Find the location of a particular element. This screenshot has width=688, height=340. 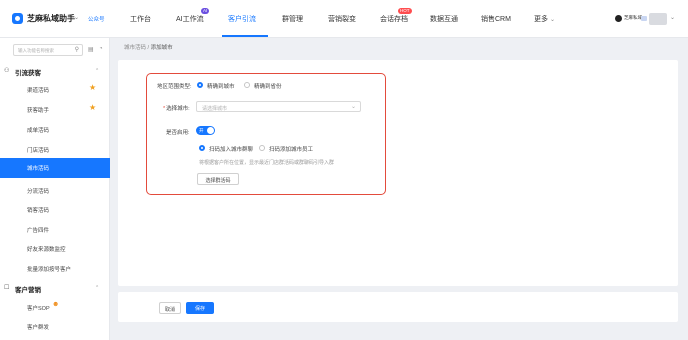

sidebar-group-marketing: 客户营销 is located at coordinates (28, 289).